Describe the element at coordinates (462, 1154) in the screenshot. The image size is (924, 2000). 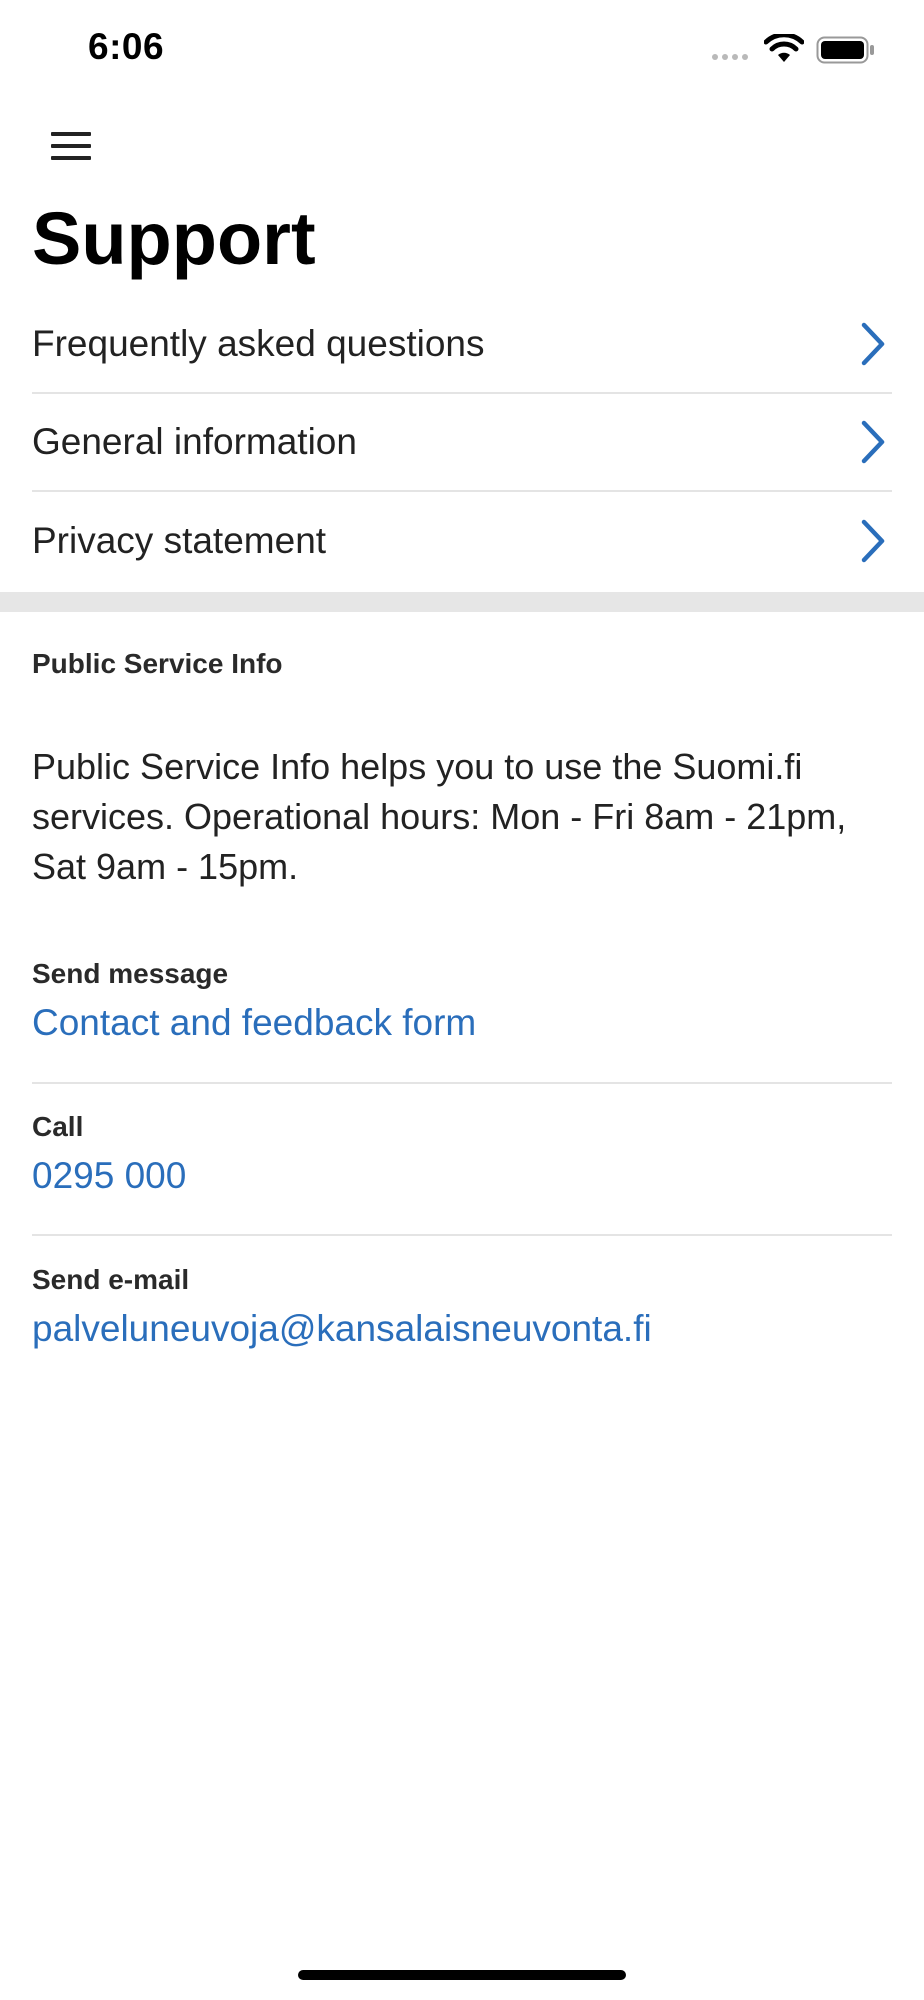
I see `contact-call: Call 0295 000` at that location.